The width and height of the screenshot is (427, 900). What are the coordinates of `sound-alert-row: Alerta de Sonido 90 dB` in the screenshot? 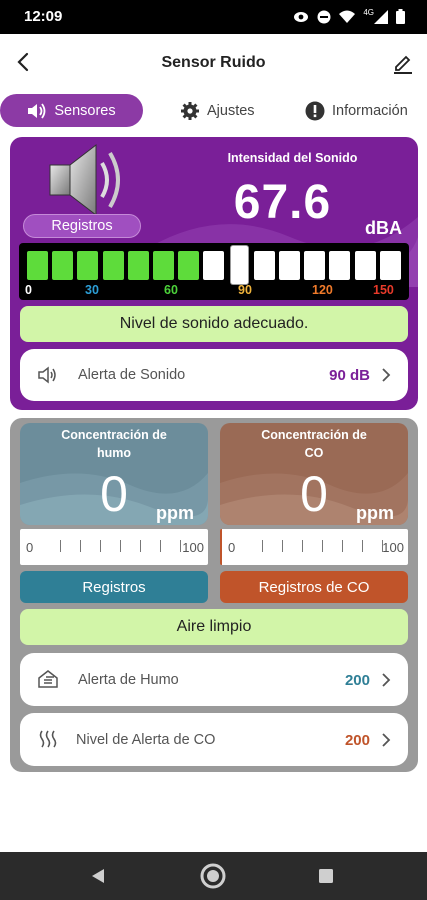 It's located at (214, 375).